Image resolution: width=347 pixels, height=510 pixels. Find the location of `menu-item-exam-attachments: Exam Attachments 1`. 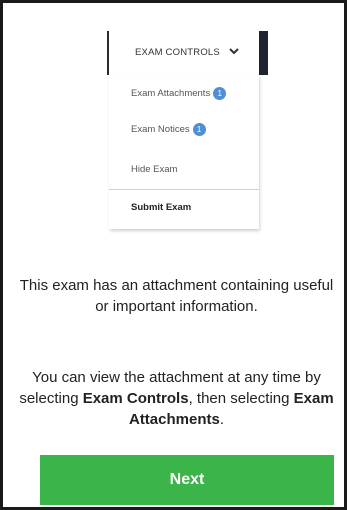

menu-item-exam-attachments: Exam Attachments 1 is located at coordinates (184, 93).